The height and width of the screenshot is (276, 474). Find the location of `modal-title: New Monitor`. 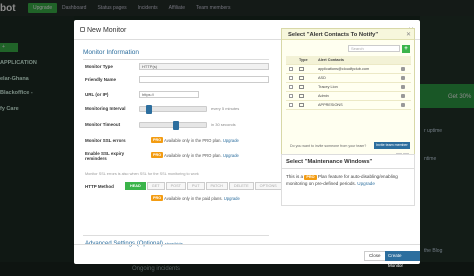

modal-title: New Monitor is located at coordinates (107, 30).